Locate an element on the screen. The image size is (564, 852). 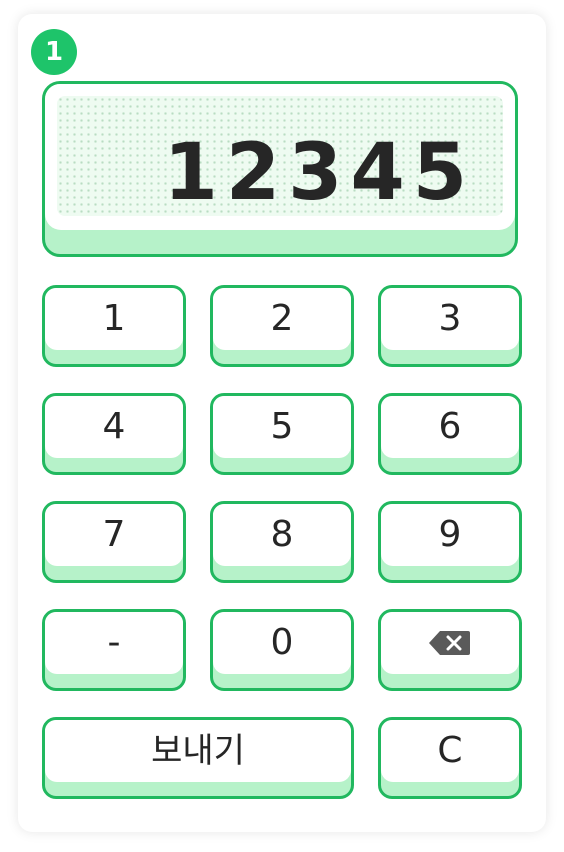
key-7: 7 is located at coordinates (114, 542).